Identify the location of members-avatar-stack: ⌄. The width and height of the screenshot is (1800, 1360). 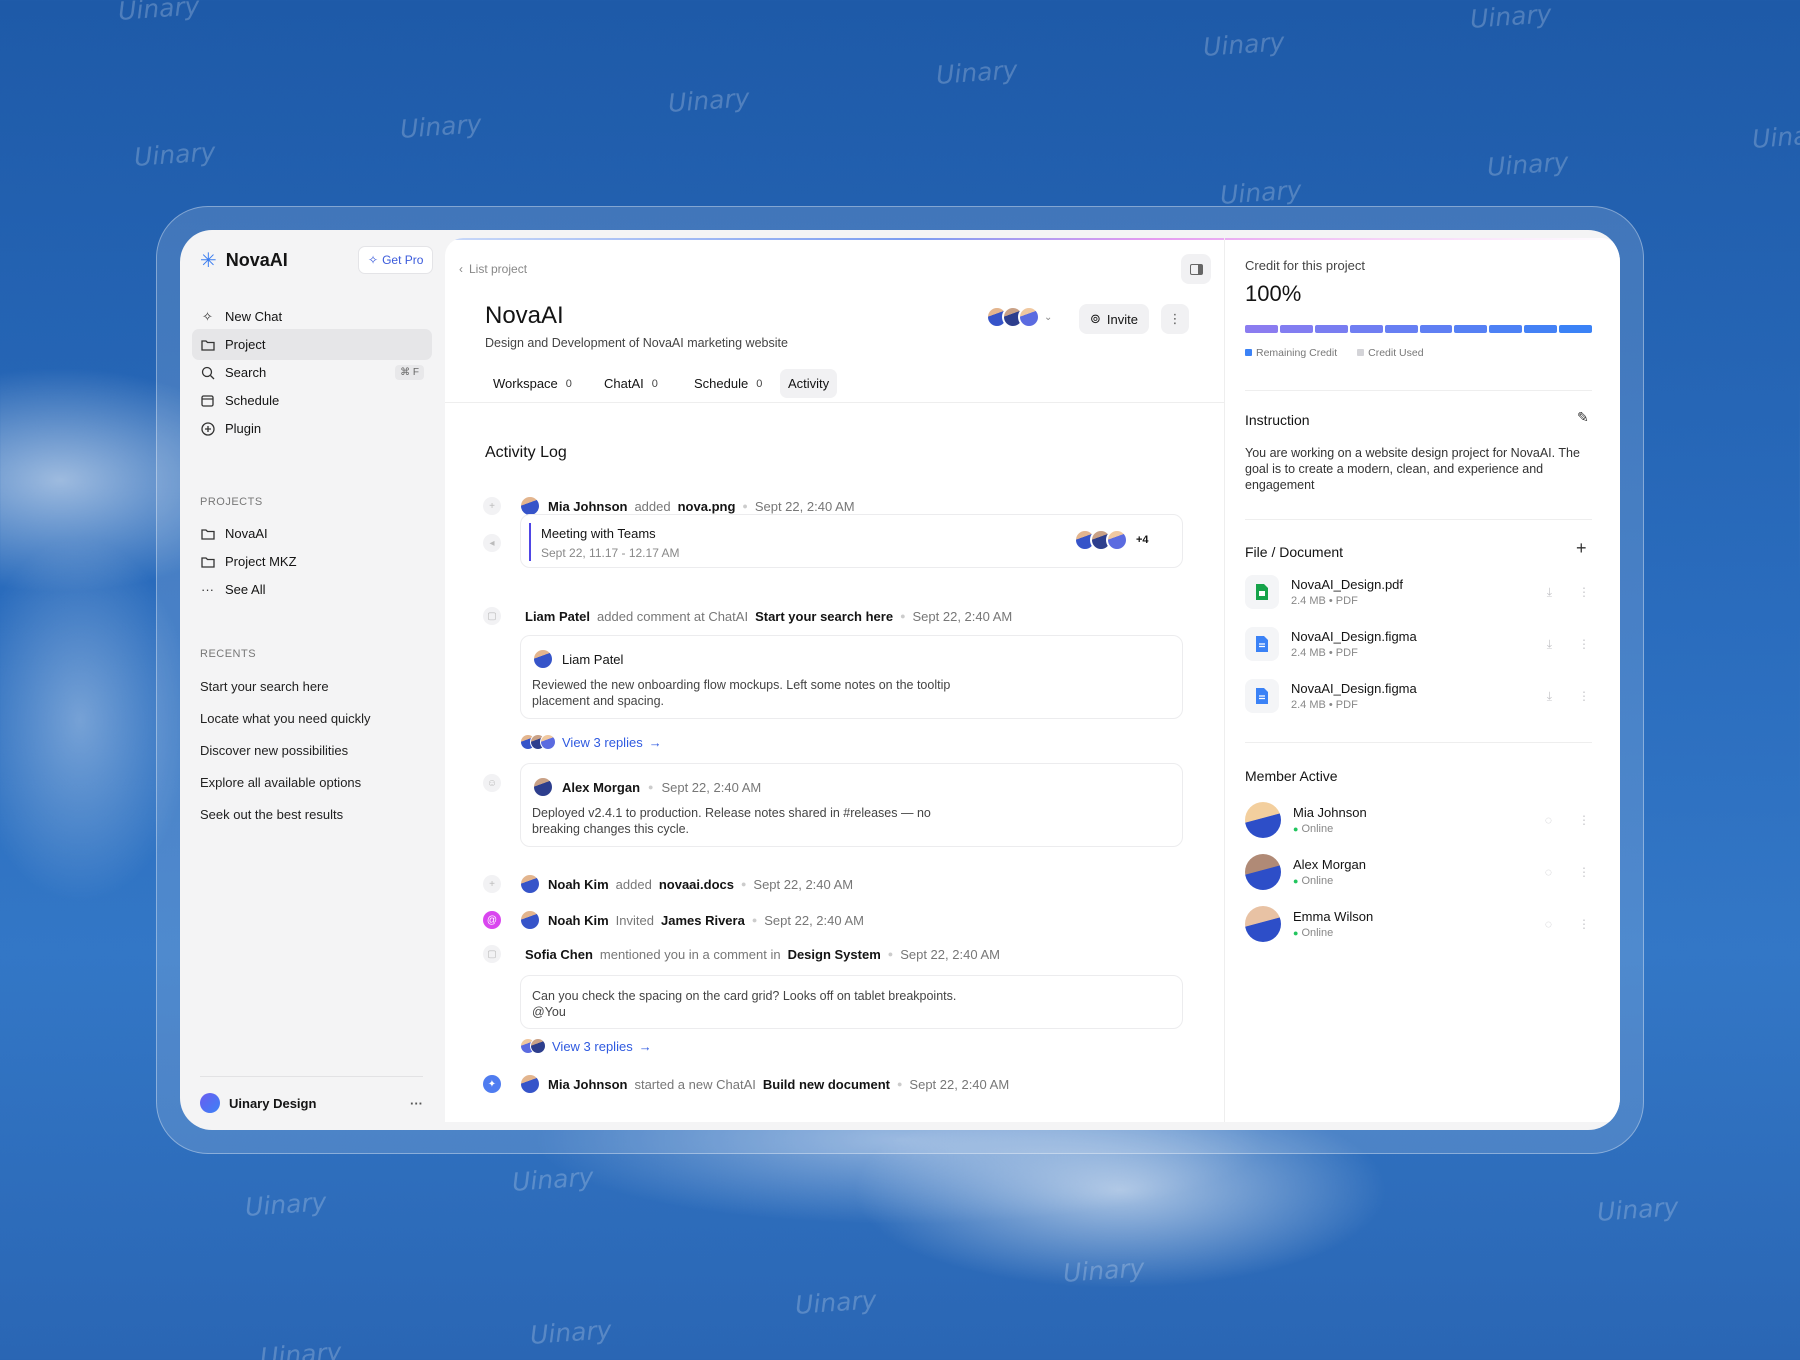
(1019, 317).